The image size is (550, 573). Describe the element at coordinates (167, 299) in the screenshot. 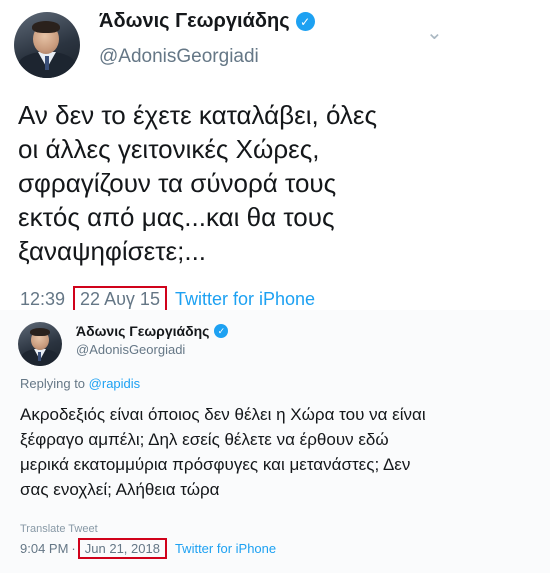

I see `tweet-meta: 12:39 22 Αυγ 15 Twitter for iPhone` at that location.